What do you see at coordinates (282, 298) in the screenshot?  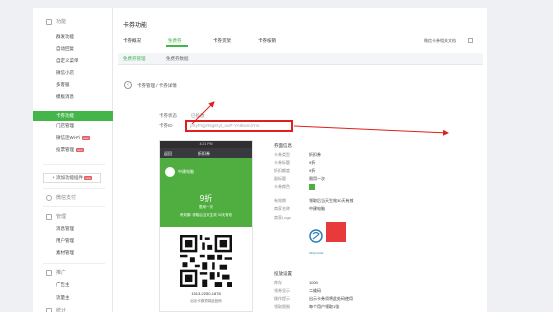 I see `delivery-label: 操作提示` at bounding box center [282, 298].